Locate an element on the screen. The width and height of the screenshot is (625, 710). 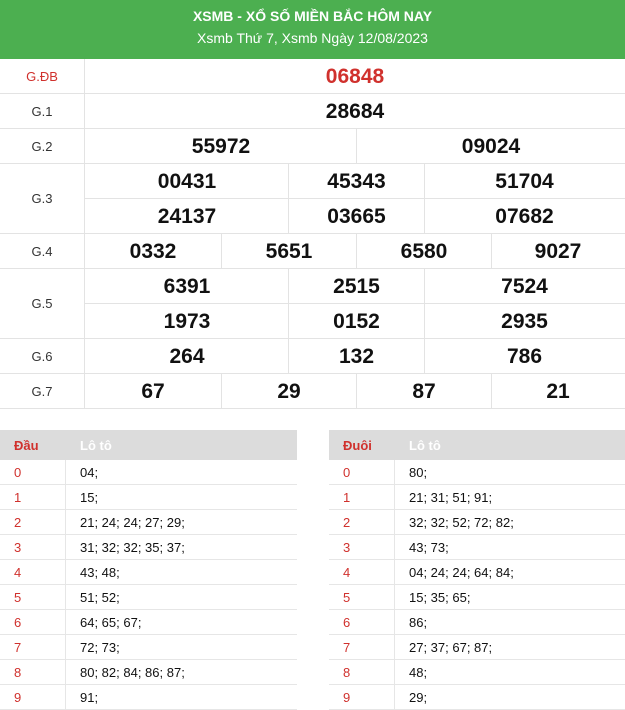
row-values: 04; is located at coordinates (89, 472).